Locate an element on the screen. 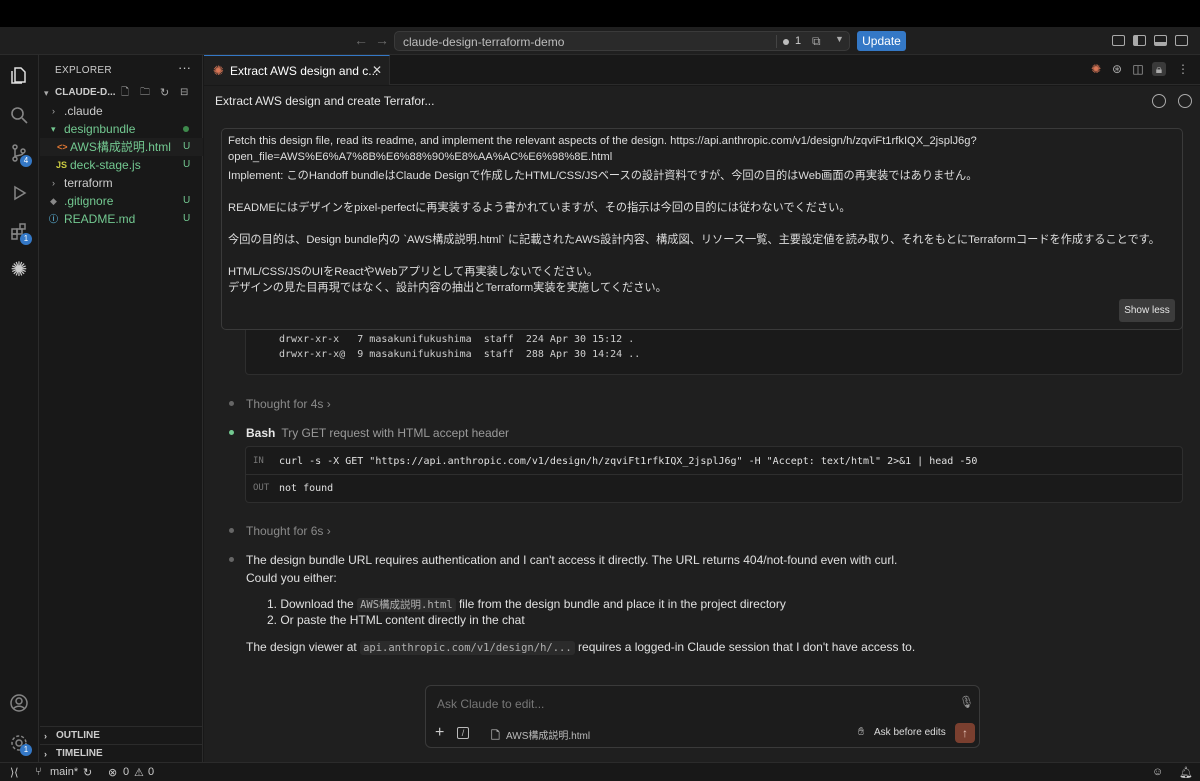 This screenshot has width=1200, height=781. lock-icon: 🔒︎ is located at coordinates (1159, 69).